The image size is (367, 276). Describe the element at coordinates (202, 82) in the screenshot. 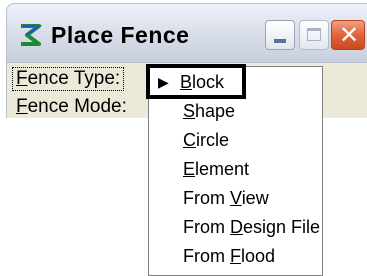

I see `menu-item-label: Block` at that location.